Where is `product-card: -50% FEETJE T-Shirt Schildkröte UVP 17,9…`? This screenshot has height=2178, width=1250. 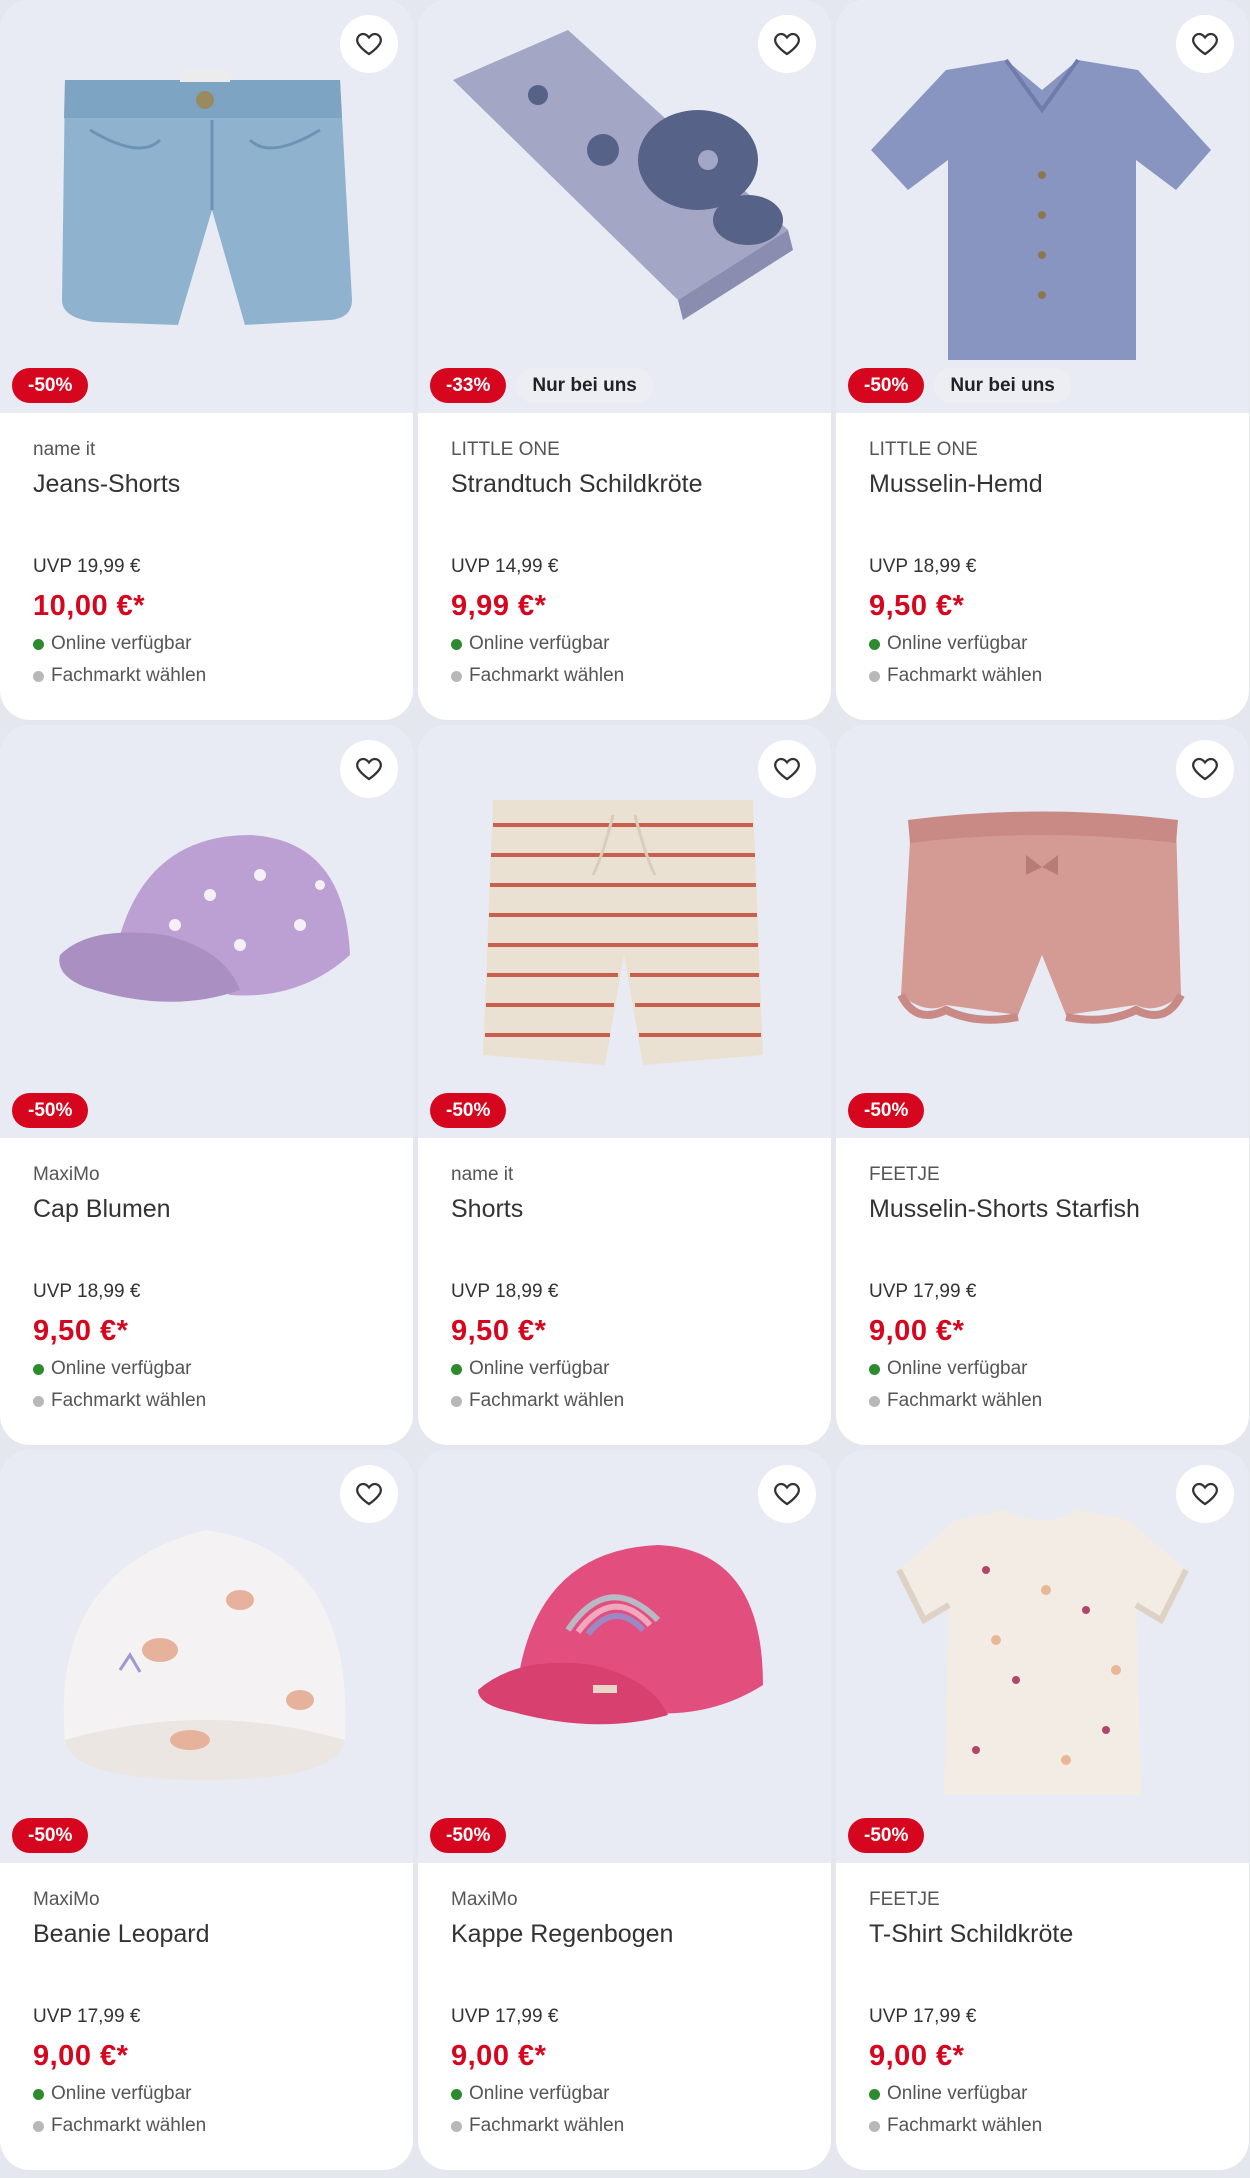
product-card: -50% FEETJE T-Shirt Schildkröte UVP 17,9… is located at coordinates (1042, 1810).